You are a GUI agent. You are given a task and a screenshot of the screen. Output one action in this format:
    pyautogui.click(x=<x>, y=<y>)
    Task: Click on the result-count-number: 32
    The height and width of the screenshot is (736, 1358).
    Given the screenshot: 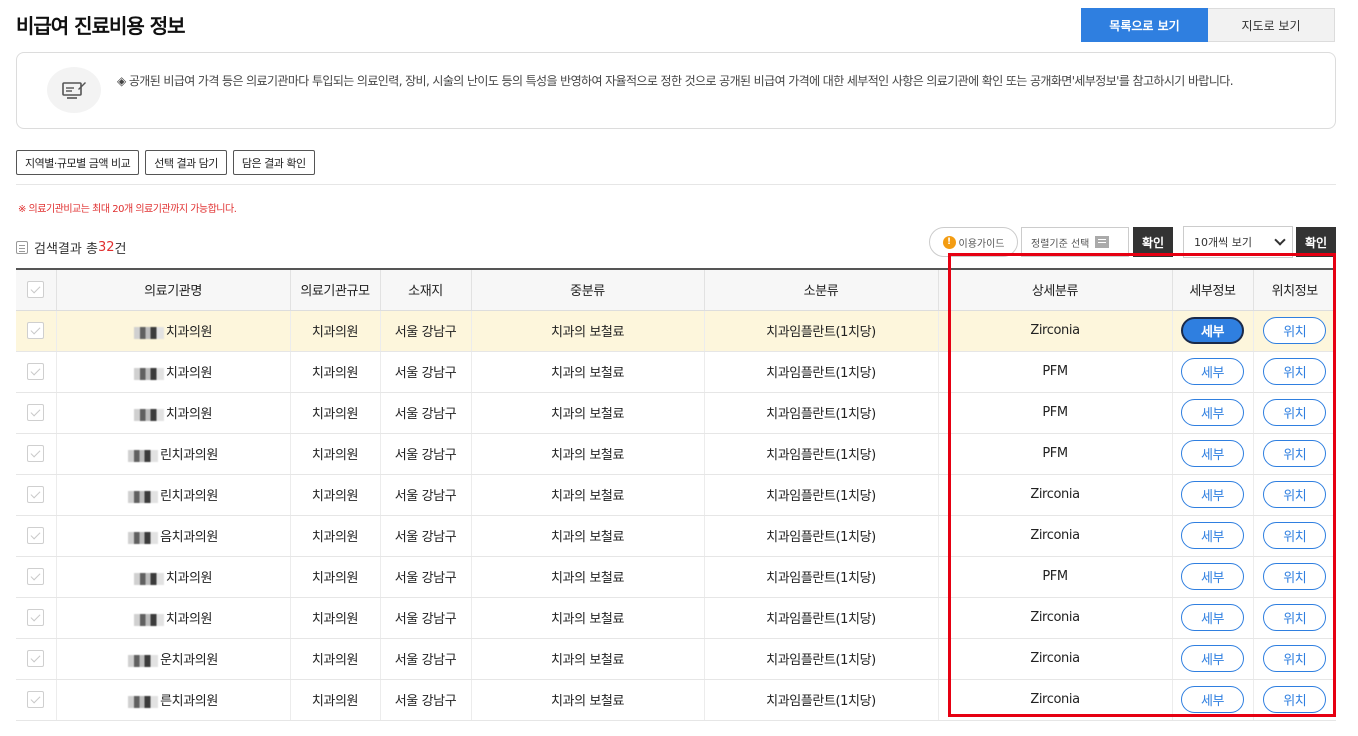 What is the action you would take?
    pyautogui.click(x=106, y=247)
    